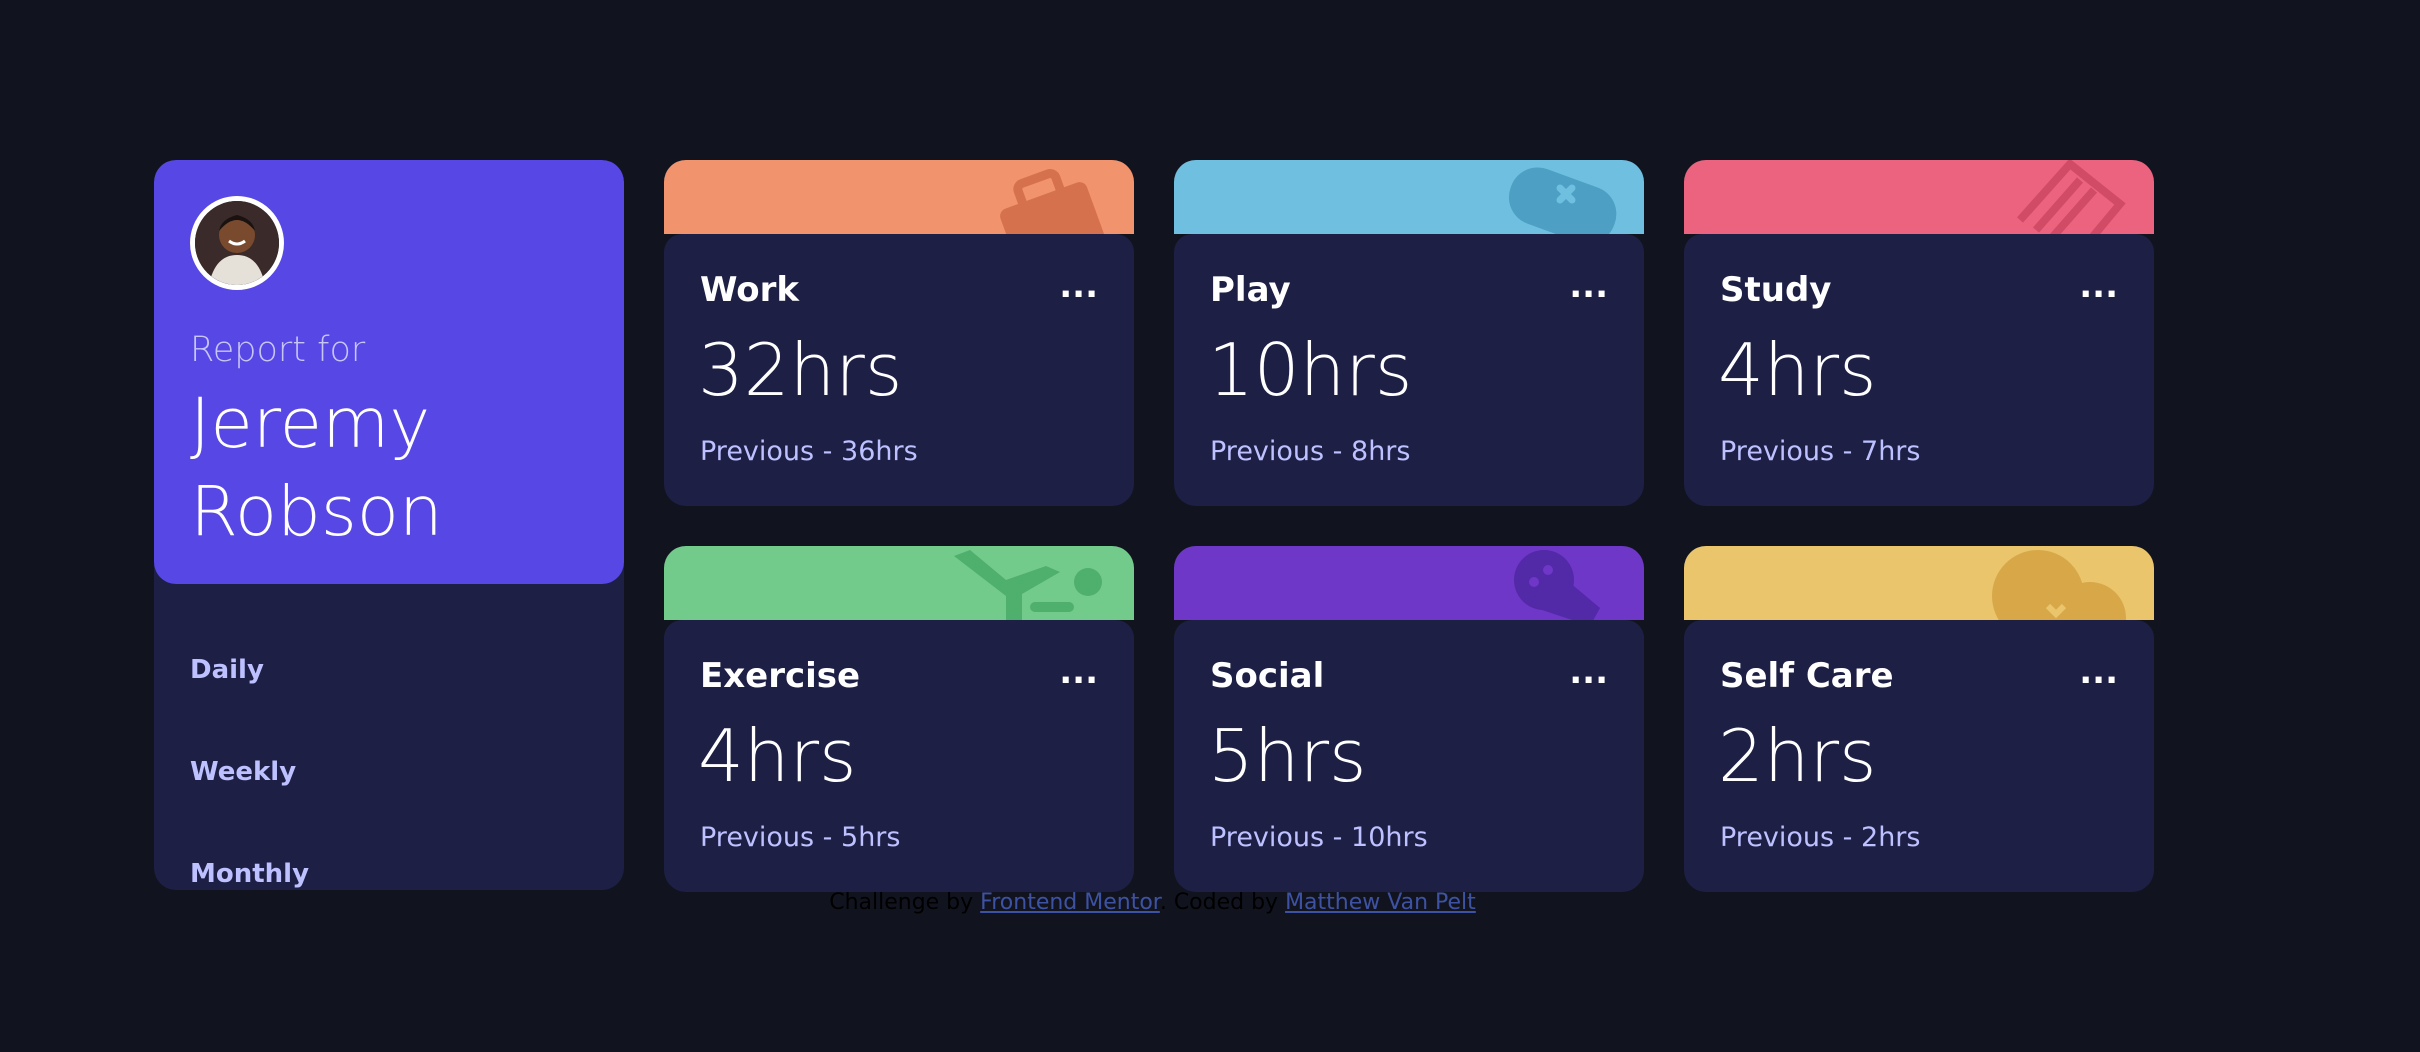 The width and height of the screenshot is (2420, 1052). I want to click on card-body: Play ... 10hrs Previous - 8hrs, so click(1409, 370).